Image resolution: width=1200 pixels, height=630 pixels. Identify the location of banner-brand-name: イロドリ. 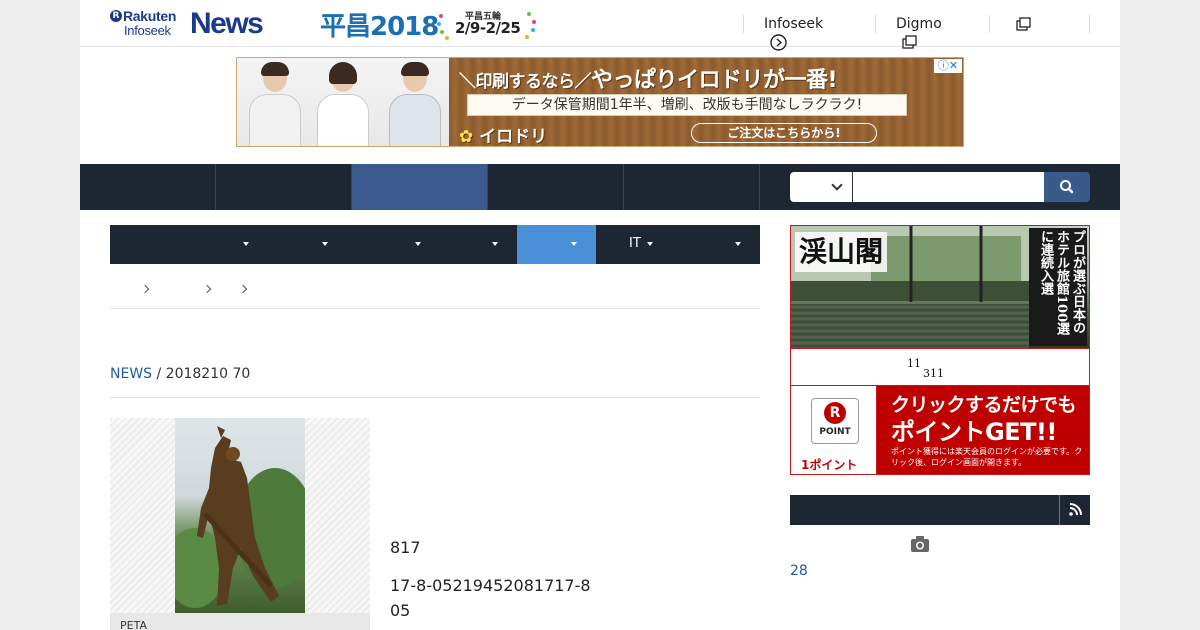
(513, 137).